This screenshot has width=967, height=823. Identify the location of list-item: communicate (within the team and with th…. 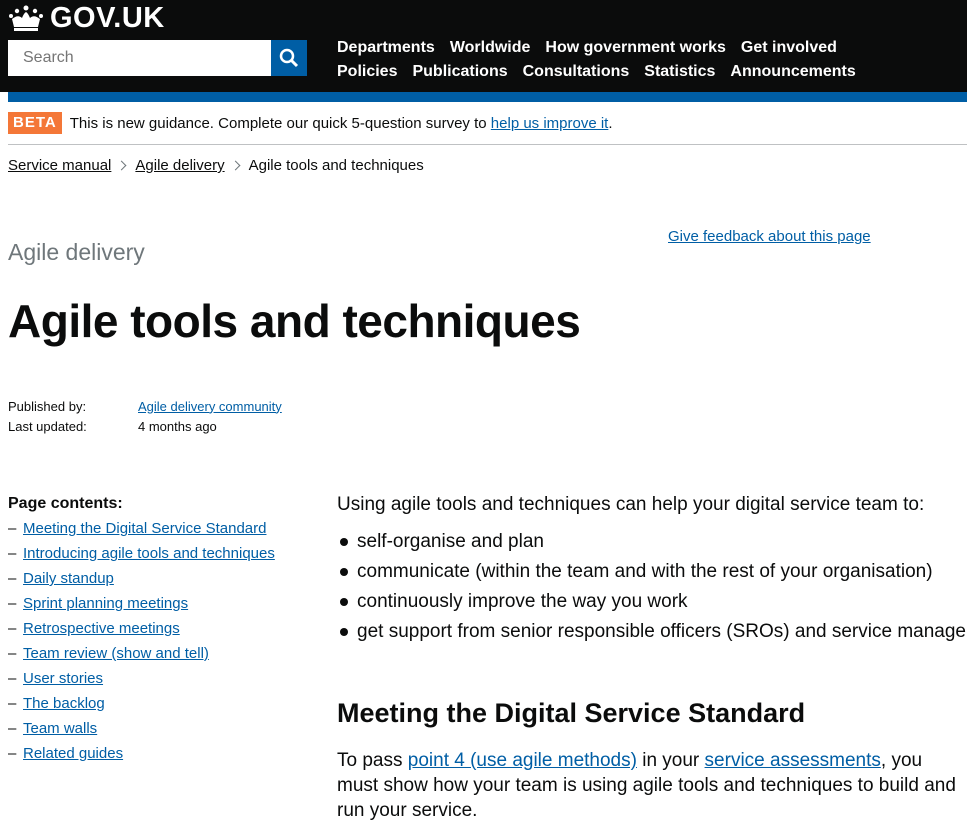
(652, 574).